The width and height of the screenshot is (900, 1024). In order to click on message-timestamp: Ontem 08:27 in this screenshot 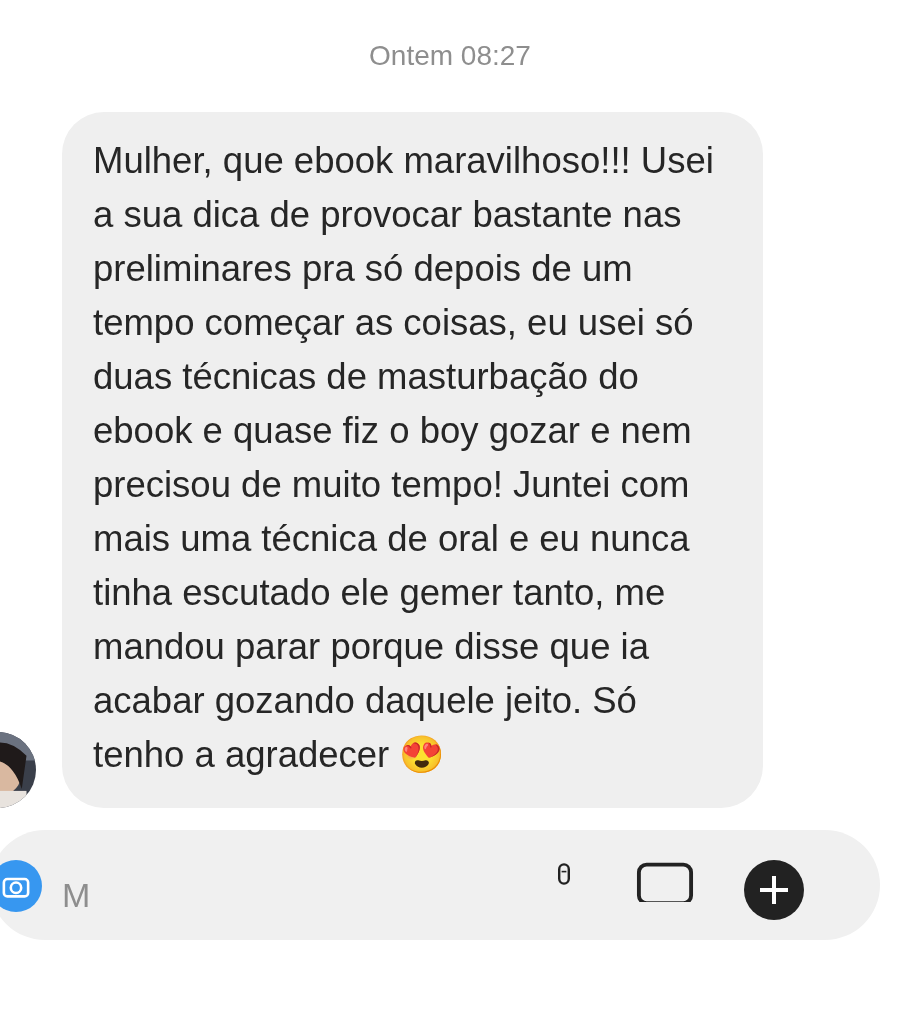, I will do `click(450, 56)`.